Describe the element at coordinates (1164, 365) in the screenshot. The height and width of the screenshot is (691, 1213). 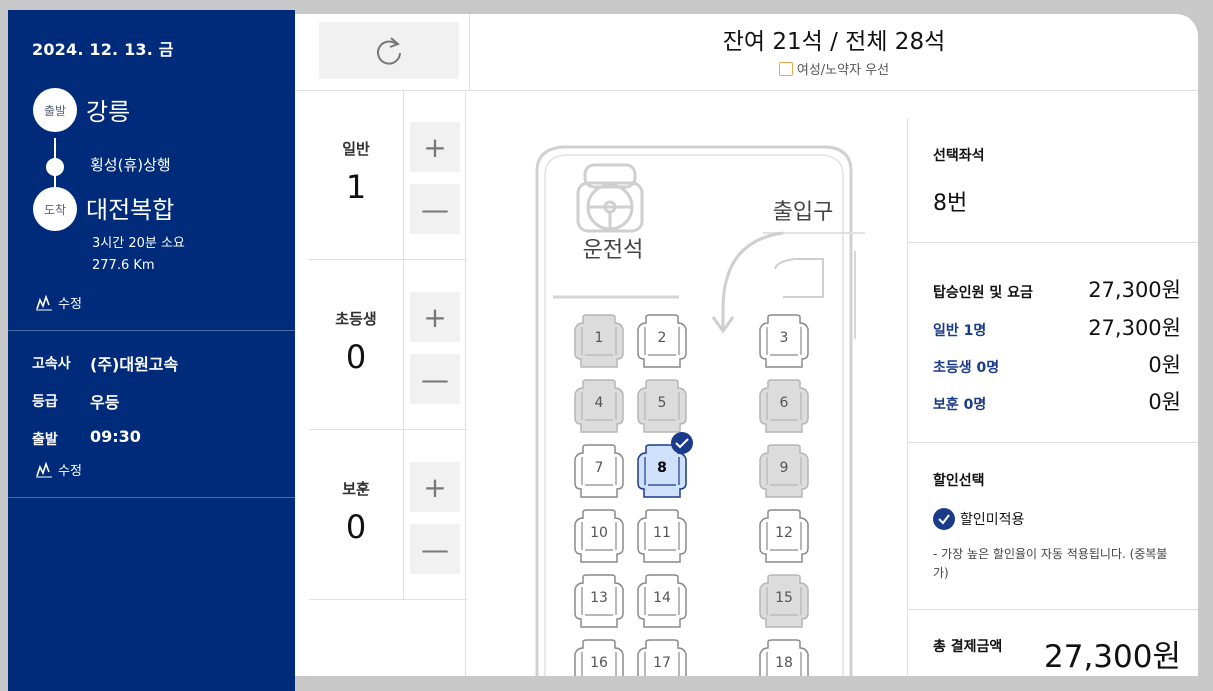
I see `child-fare-value: 0원` at that location.